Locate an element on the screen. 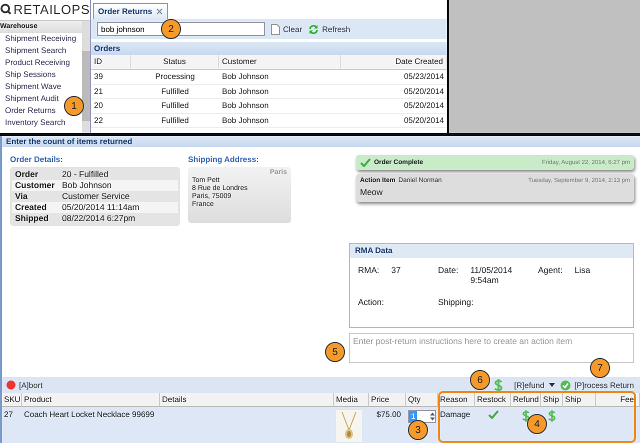 Image resolution: width=640 pixels, height=443 pixels. column-header: ID is located at coordinates (111, 62).